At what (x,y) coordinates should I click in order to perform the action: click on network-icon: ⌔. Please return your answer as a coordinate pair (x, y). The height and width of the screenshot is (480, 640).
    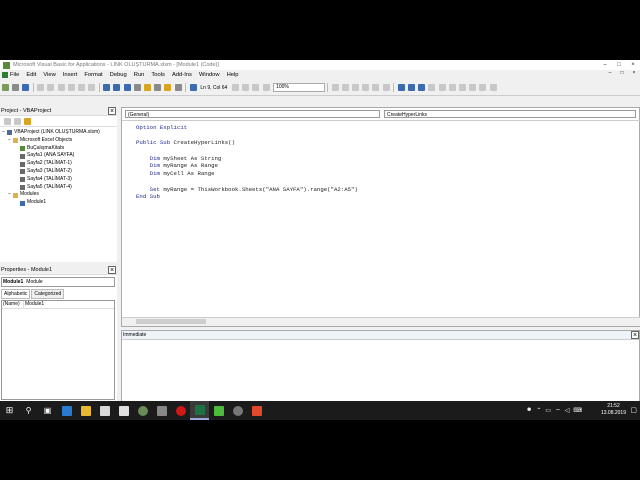
    Looking at the image, I should click on (558, 411).